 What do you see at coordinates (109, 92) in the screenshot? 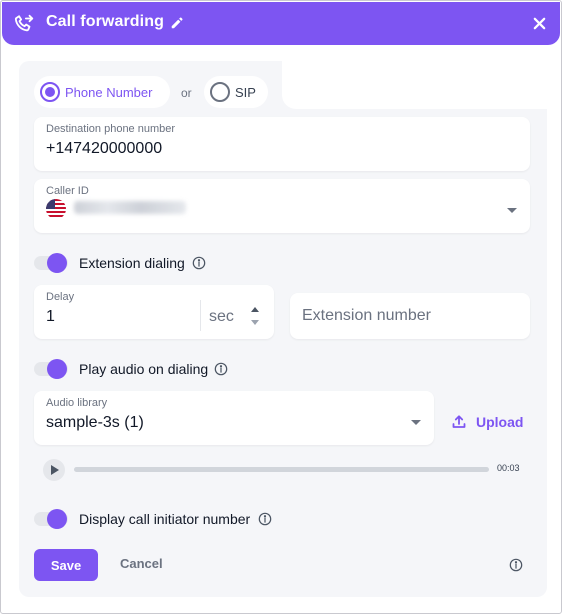
I see `radio-phone-number-label: Phone Number` at bounding box center [109, 92].